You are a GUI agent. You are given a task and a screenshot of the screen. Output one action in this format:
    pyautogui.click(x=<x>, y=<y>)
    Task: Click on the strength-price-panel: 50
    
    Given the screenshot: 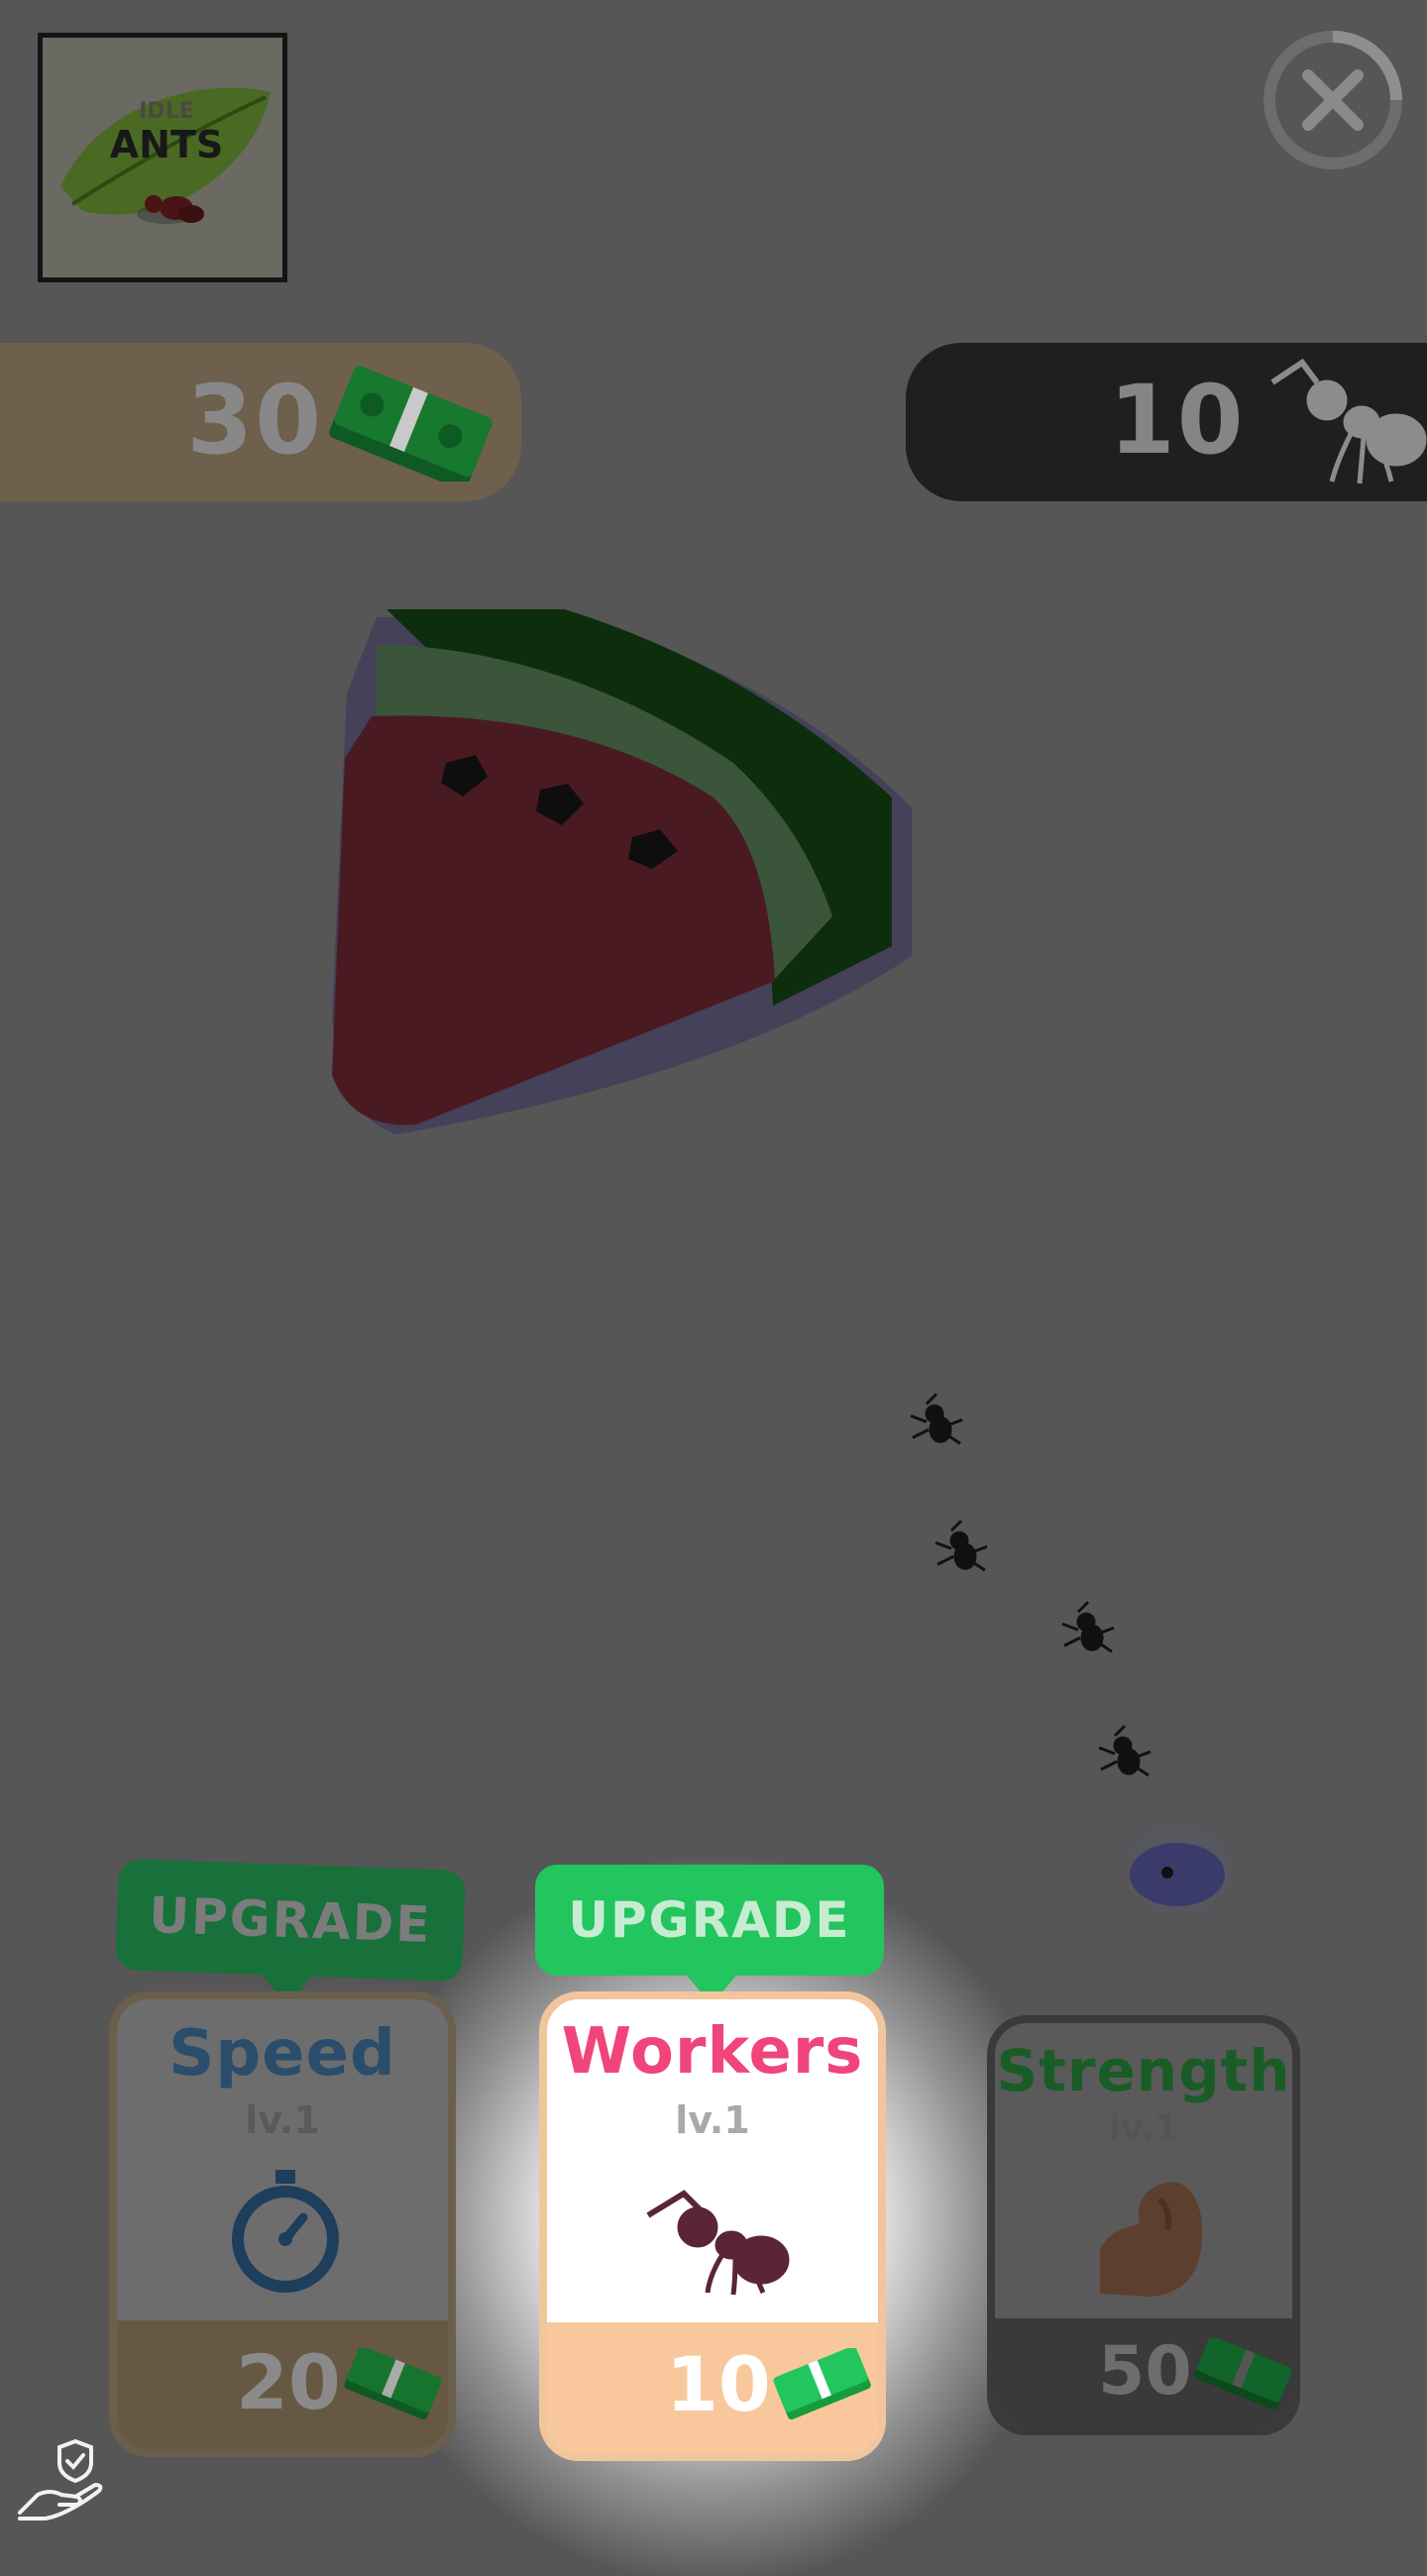 What is the action you would take?
    pyautogui.click(x=1143, y=2372)
    